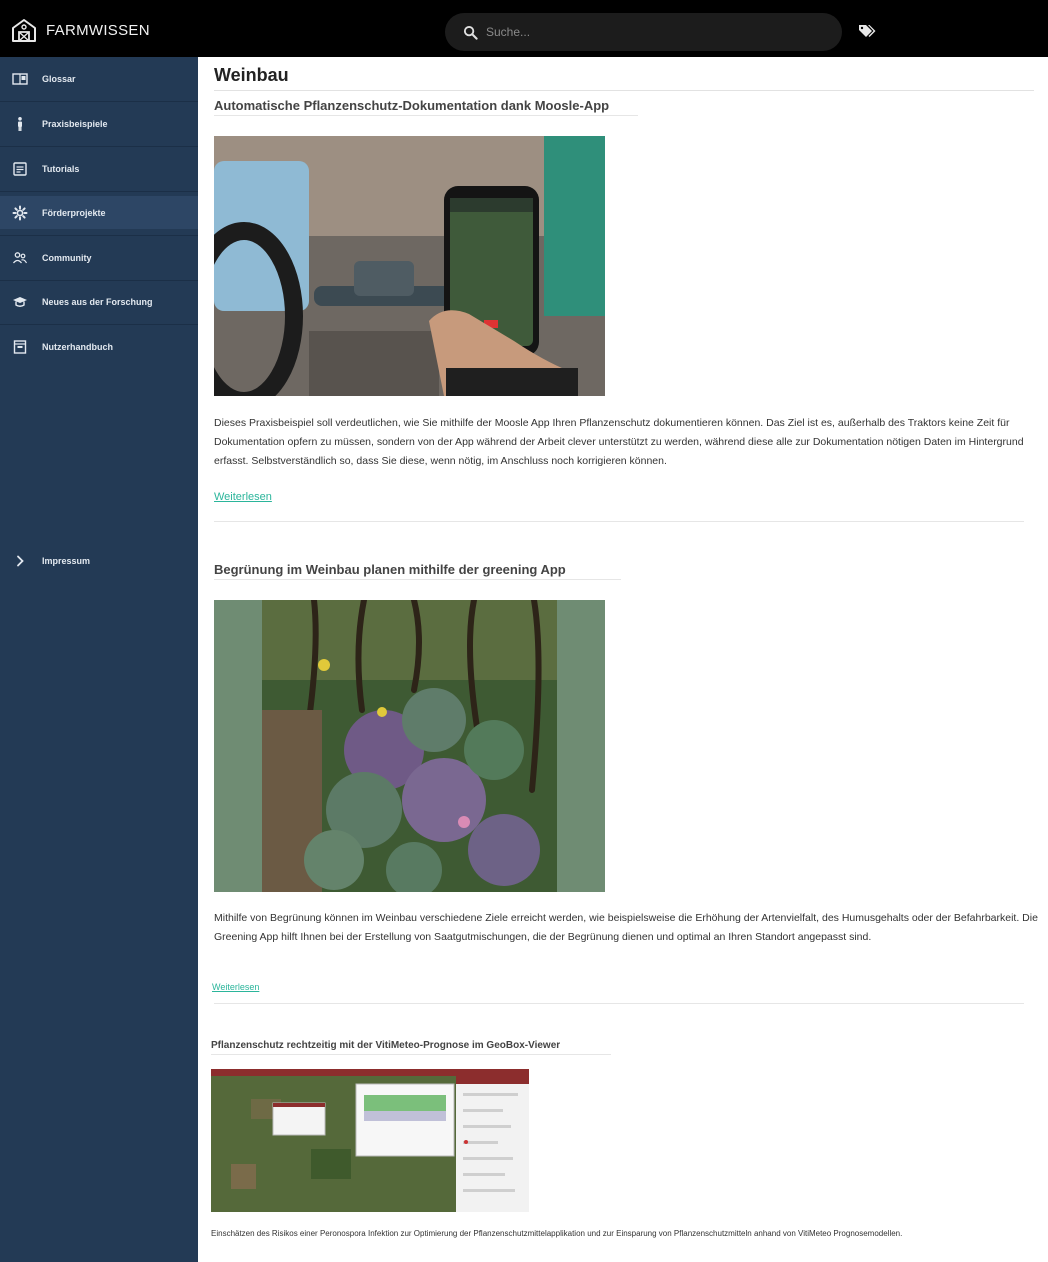 Image resolution: width=1048 pixels, height=1262 pixels. I want to click on sidebar-item-tutorials: Tutorials, so click(99, 168).